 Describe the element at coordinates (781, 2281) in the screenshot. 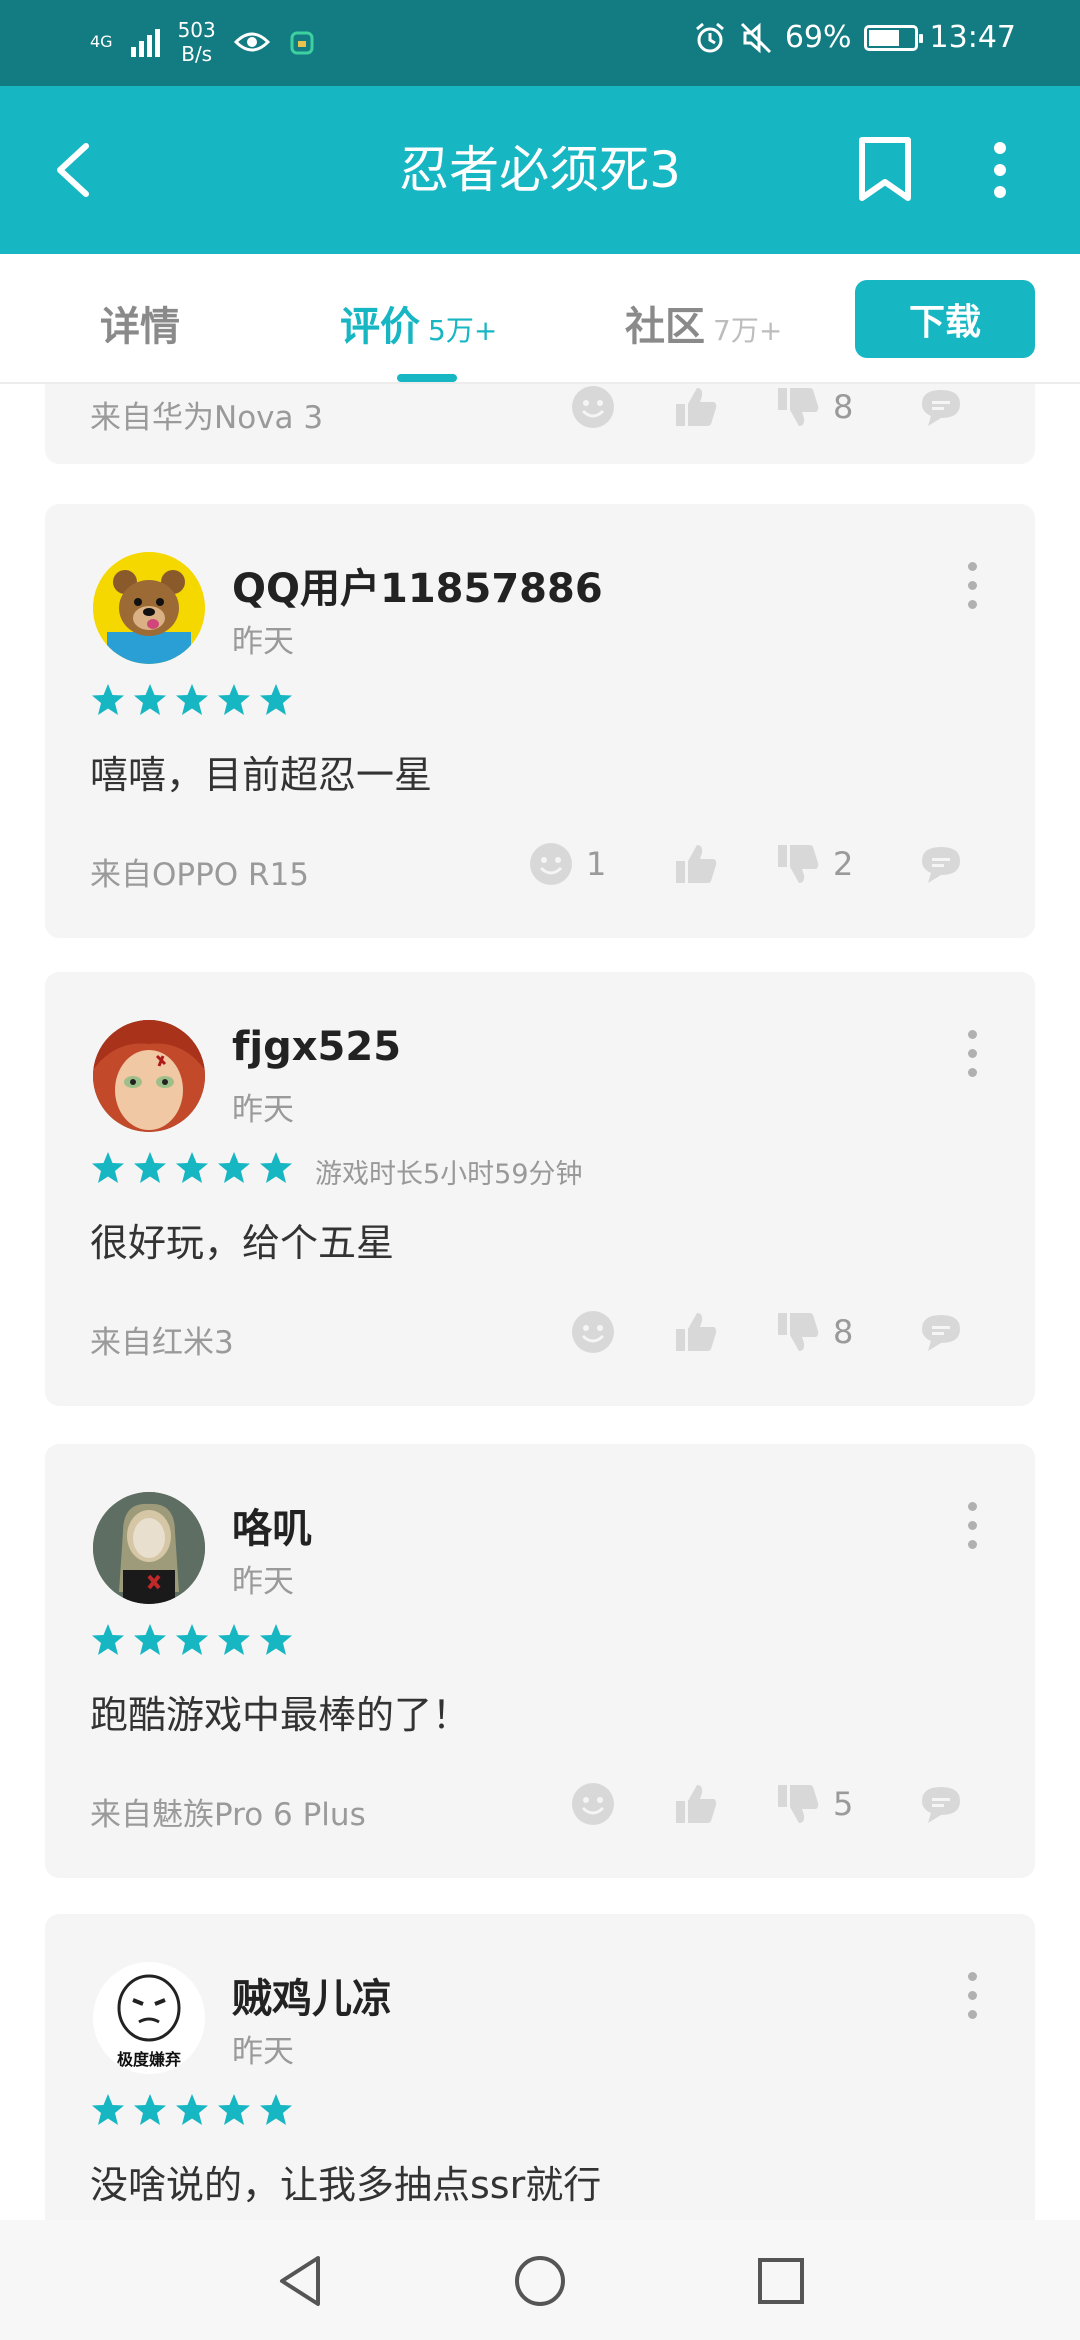

I see `nav-recents-icon` at that location.